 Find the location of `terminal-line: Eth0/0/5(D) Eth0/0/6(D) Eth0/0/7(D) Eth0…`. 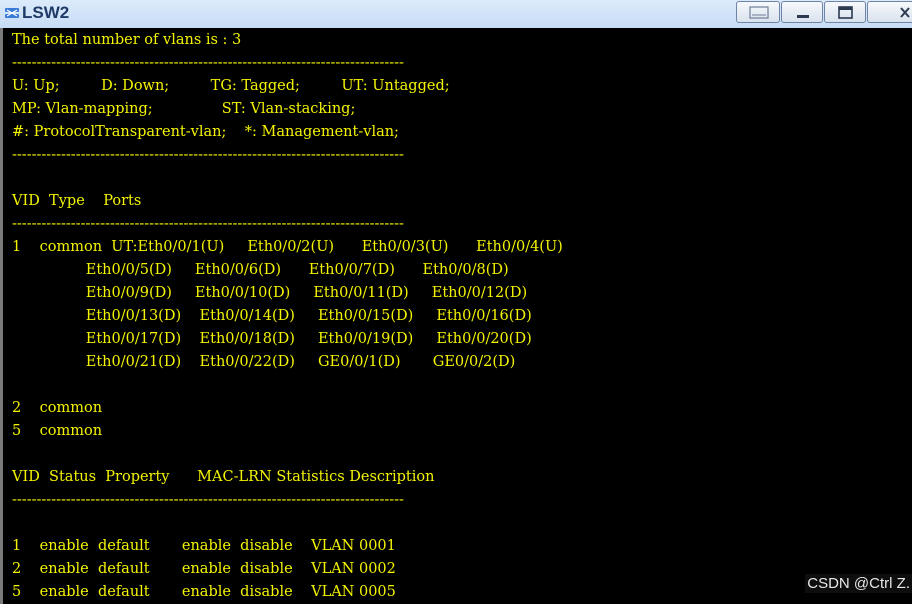

terminal-line: Eth0/0/5(D) Eth0/0/6(D) Eth0/0/7(D) Eth0… is located at coordinates (260, 270).